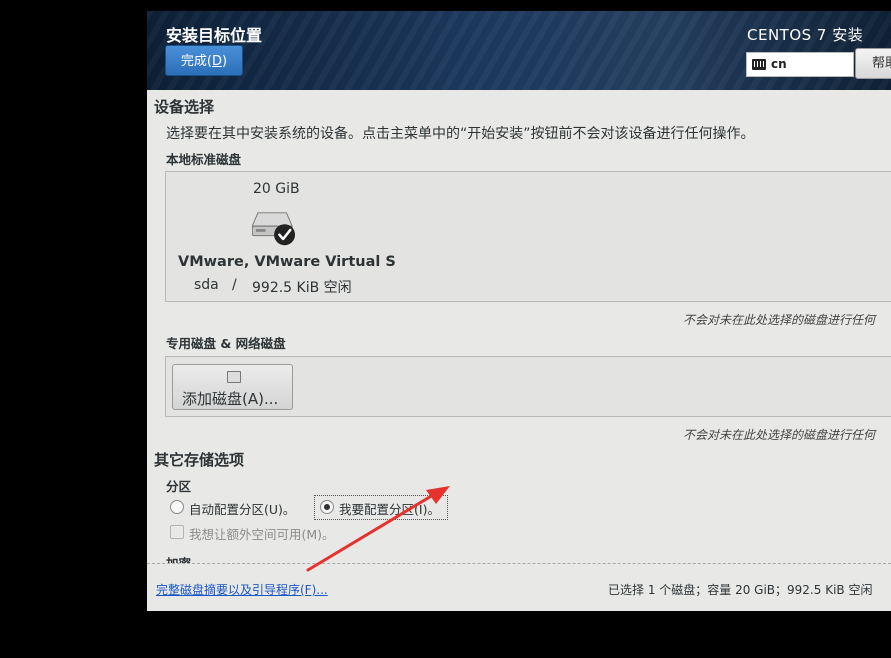 The width and height of the screenshot is (891, 658). I want to click on annotation-arrow, so click(378, 529).